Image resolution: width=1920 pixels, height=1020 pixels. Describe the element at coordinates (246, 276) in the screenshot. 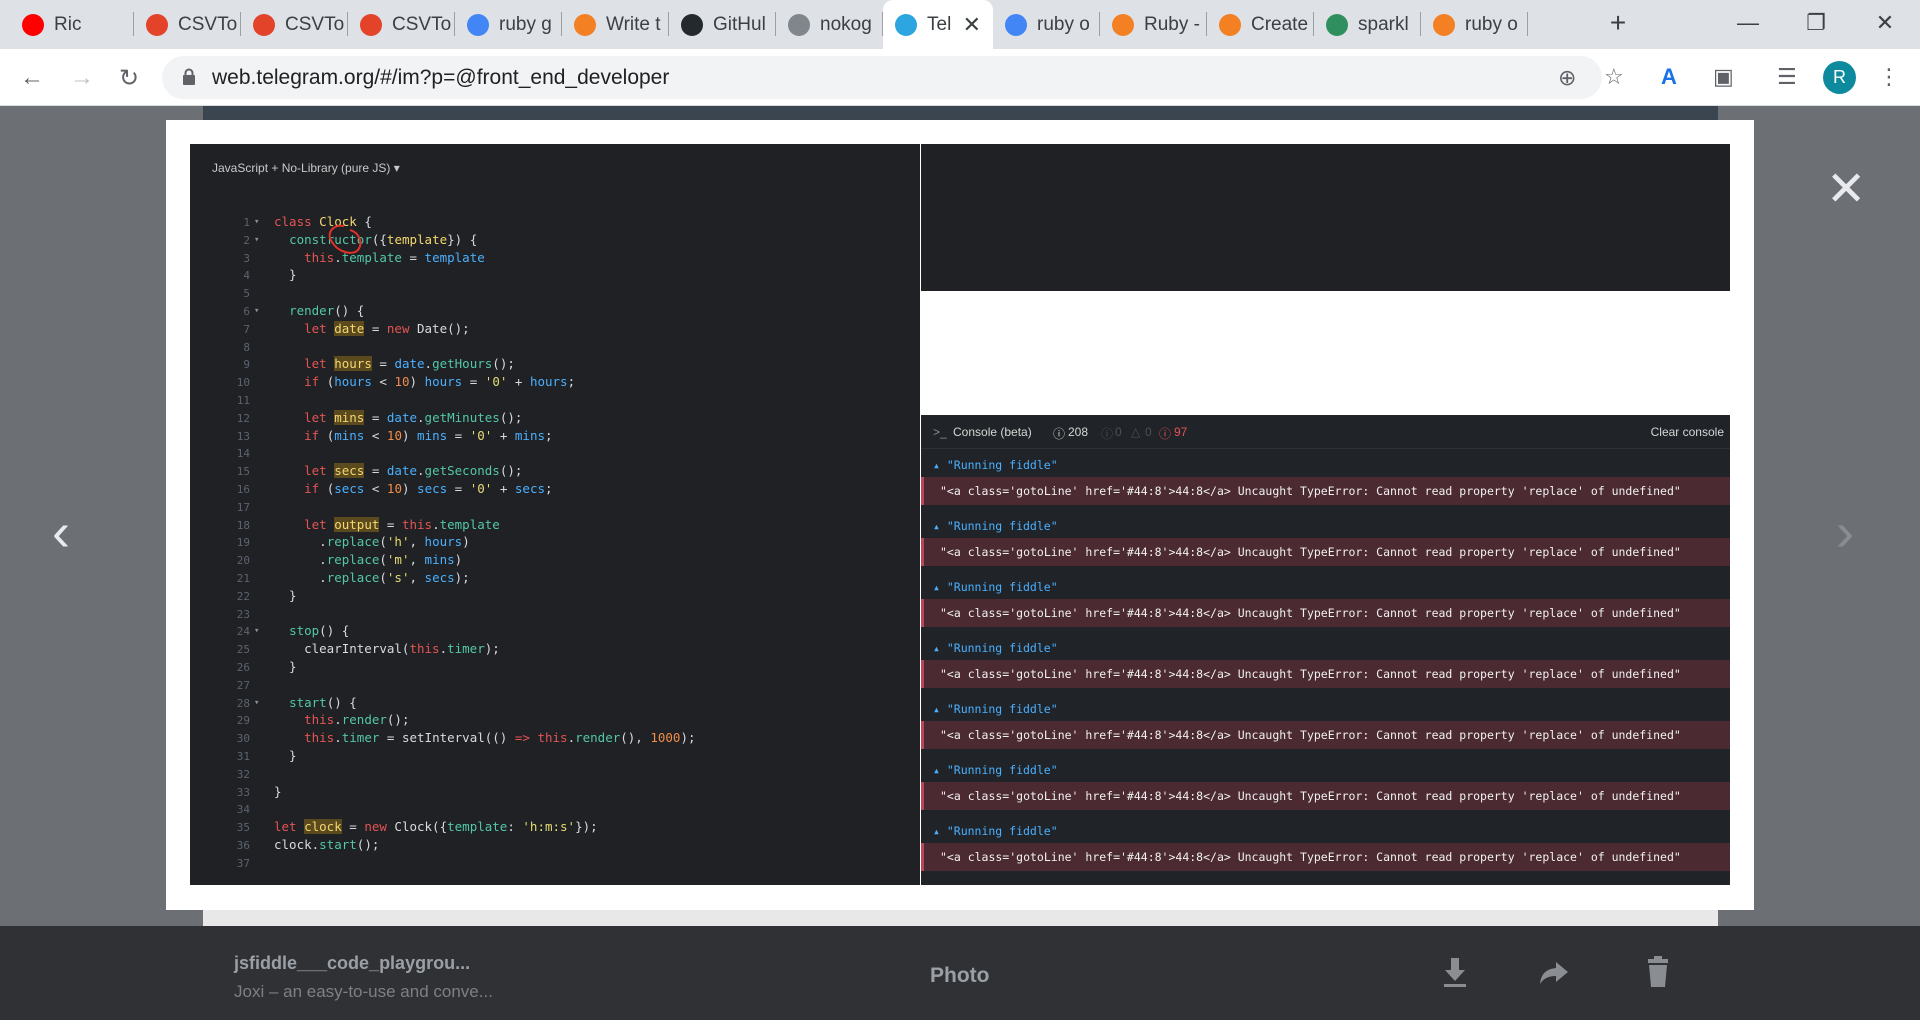

I see `line-number: 4` at that location.